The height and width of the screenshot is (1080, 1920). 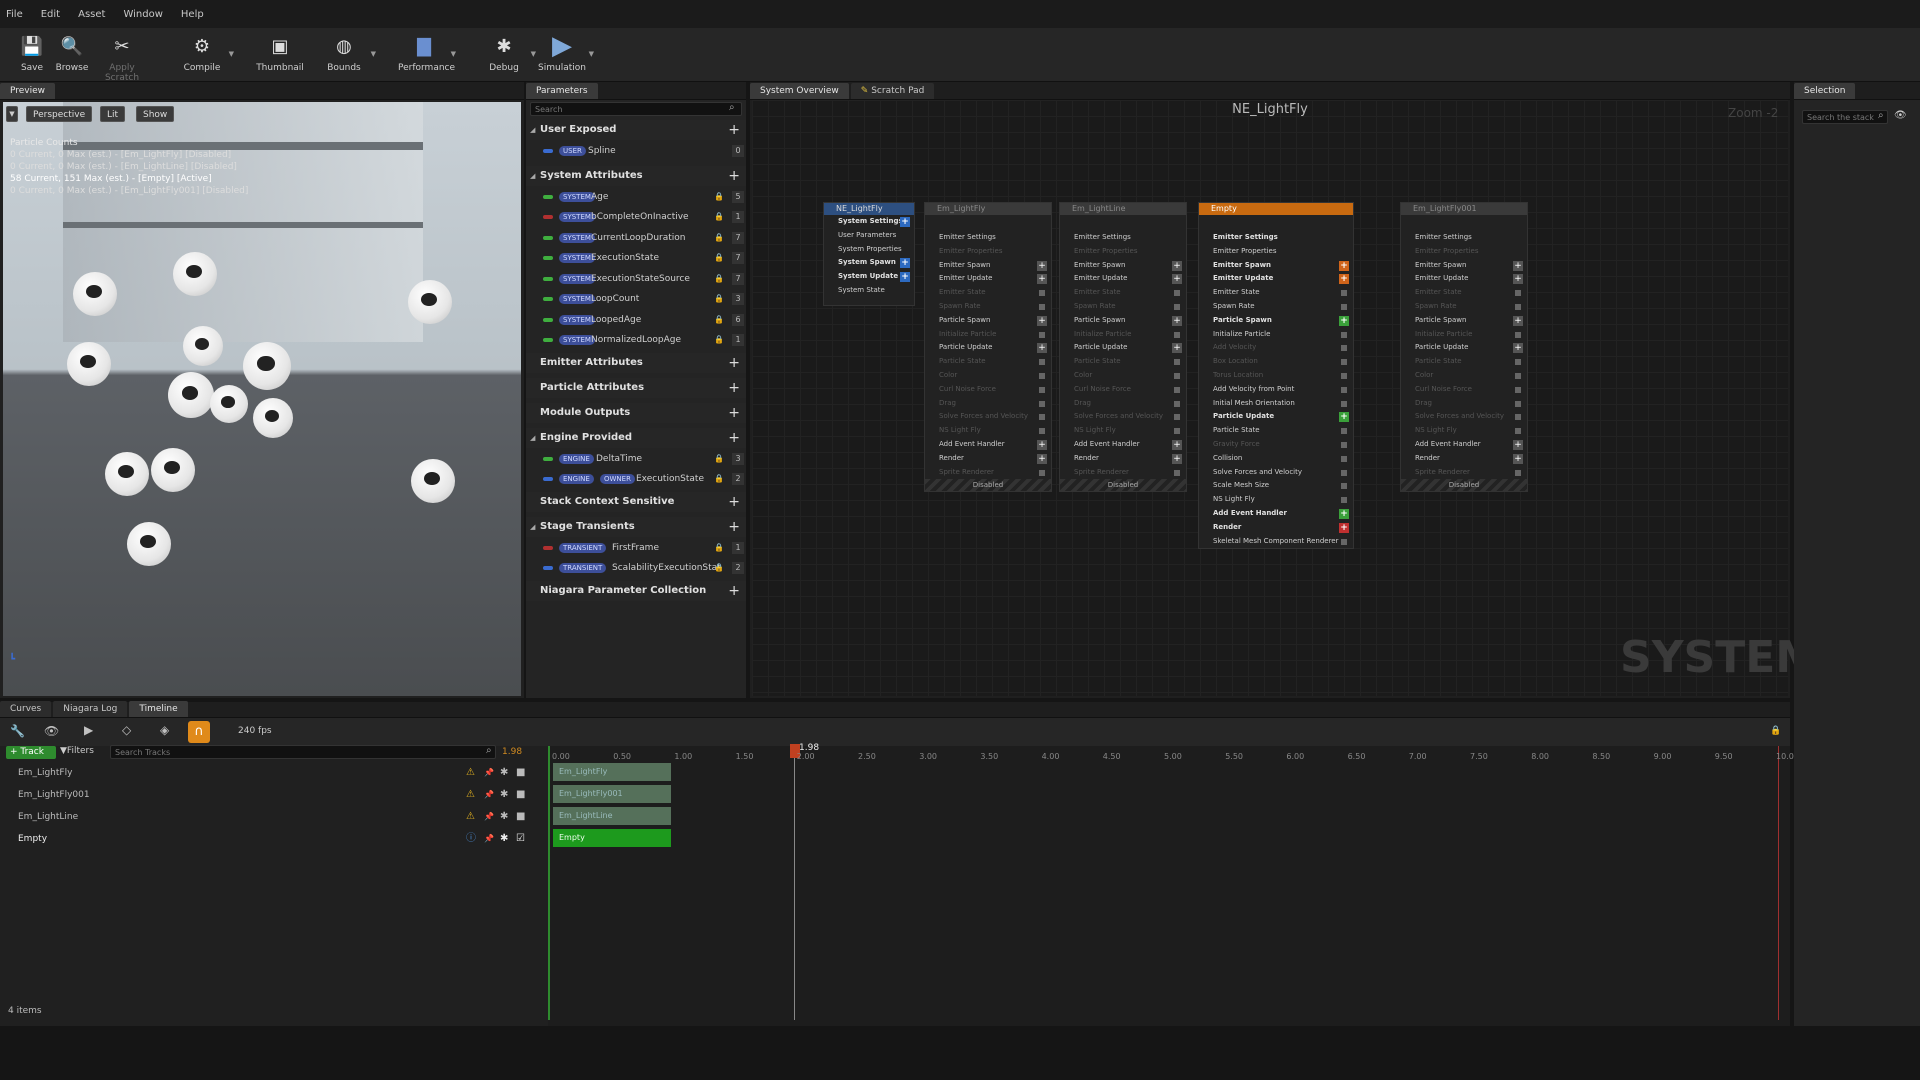 What do you see at coordinates (113, 114) in the screenshot?
I see `lit-button: Lit` at bounding box center [113, 114].